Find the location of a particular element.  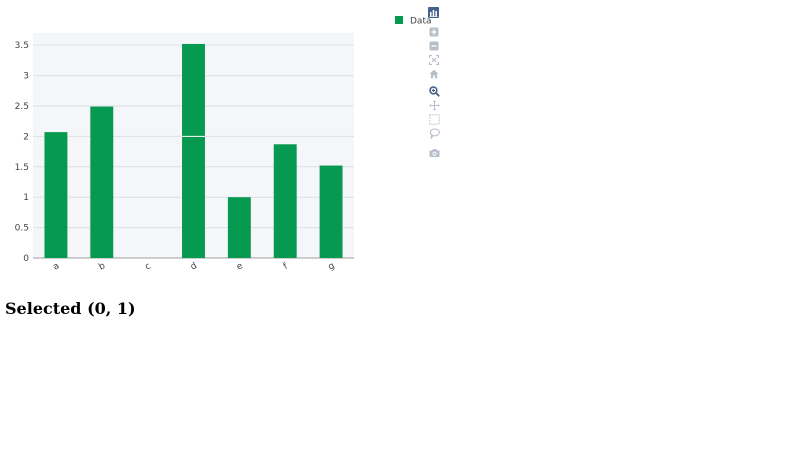

home-icon is located at coordinates (434, 73).